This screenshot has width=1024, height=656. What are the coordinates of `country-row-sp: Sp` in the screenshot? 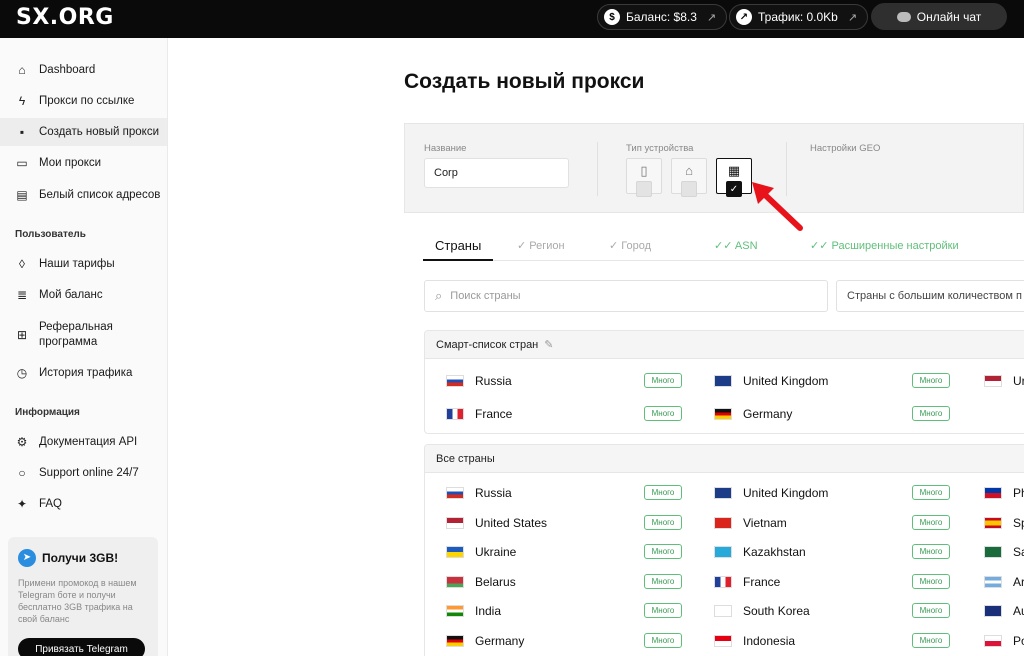 It's located at (1004, 523).